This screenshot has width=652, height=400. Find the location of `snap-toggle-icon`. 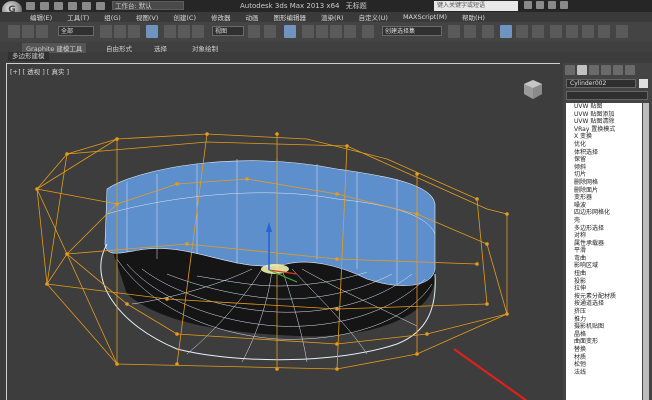

snap-toggle-icon is located at coordinates (308, 31).